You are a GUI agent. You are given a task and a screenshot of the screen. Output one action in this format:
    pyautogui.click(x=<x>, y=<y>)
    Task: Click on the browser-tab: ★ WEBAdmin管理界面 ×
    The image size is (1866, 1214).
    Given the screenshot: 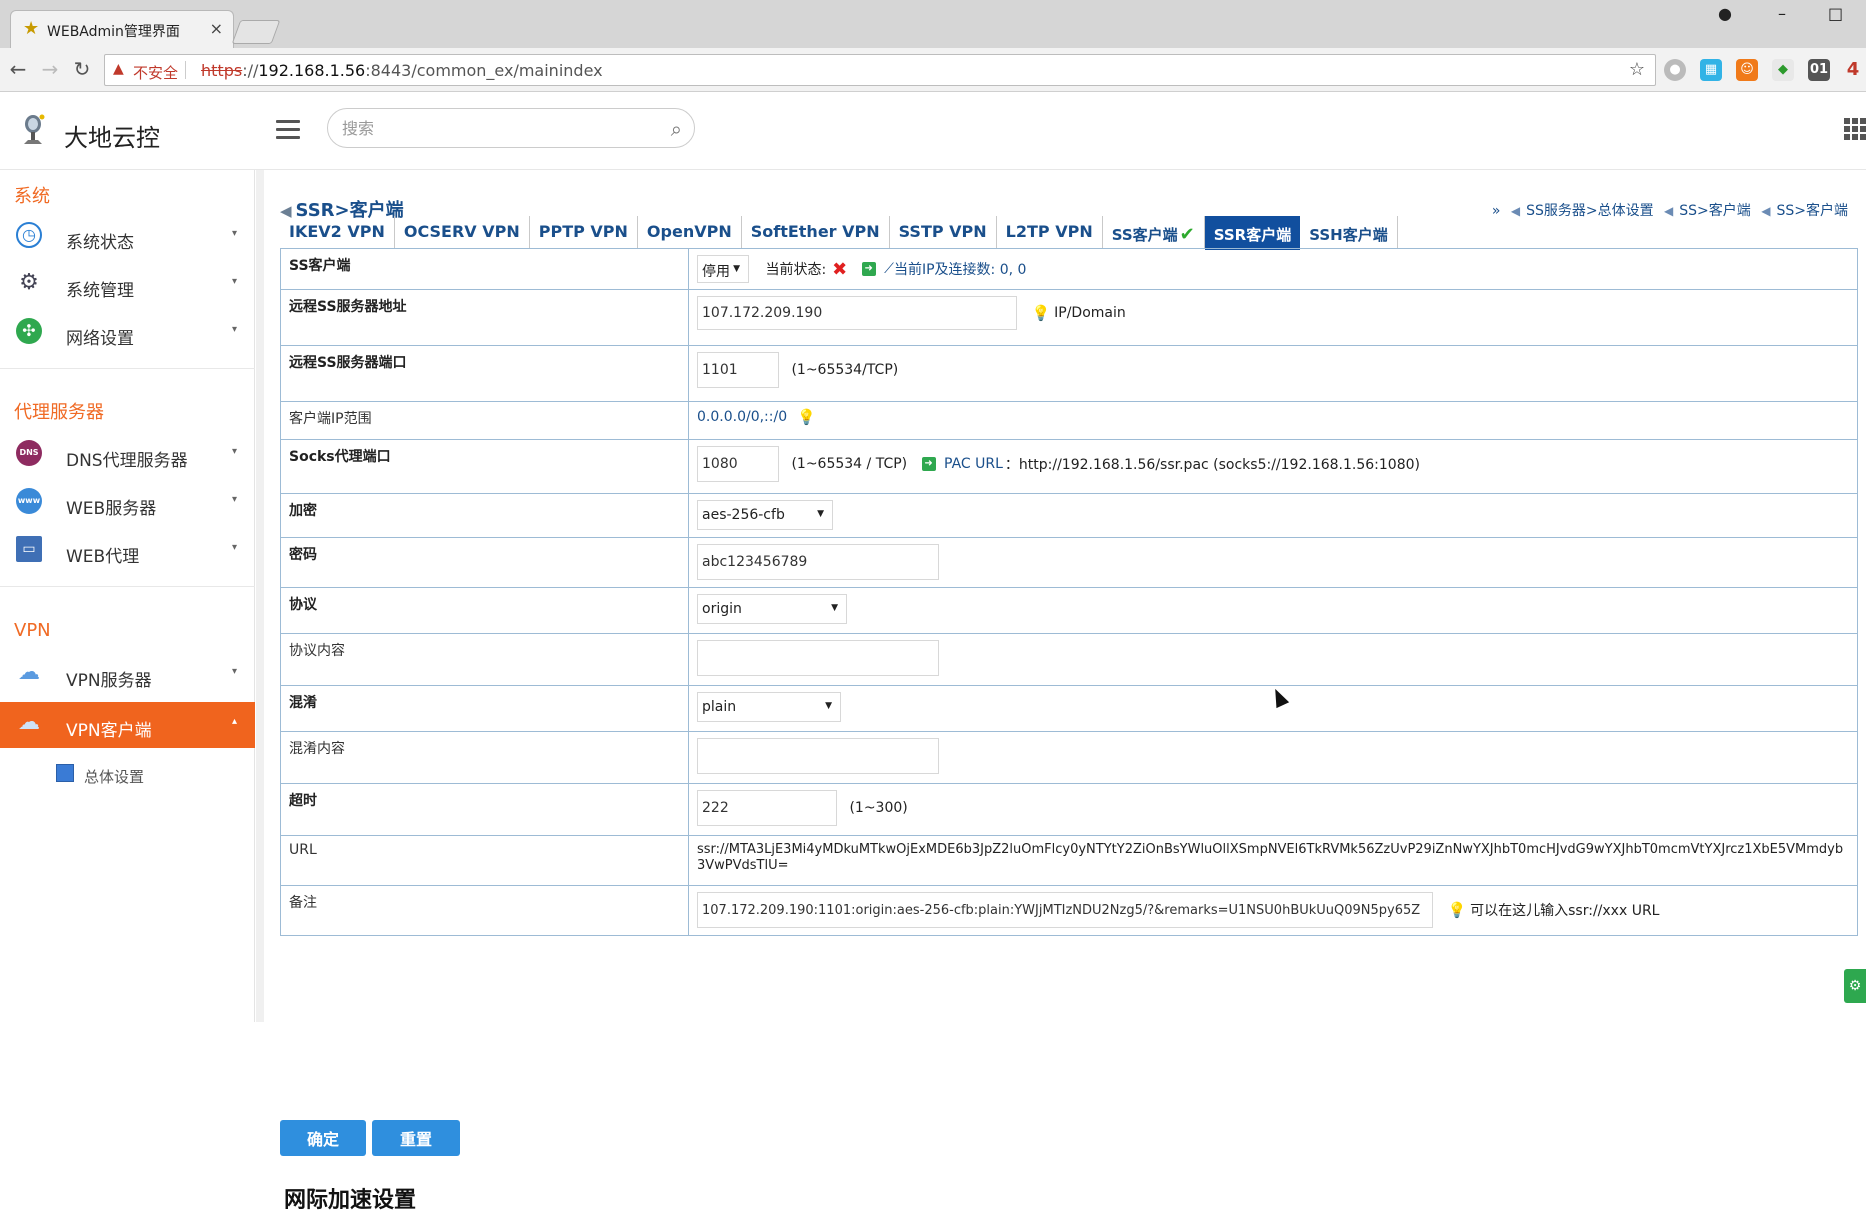 What is the action you would take?
    pyautogui.click(x=122, y=29)
    